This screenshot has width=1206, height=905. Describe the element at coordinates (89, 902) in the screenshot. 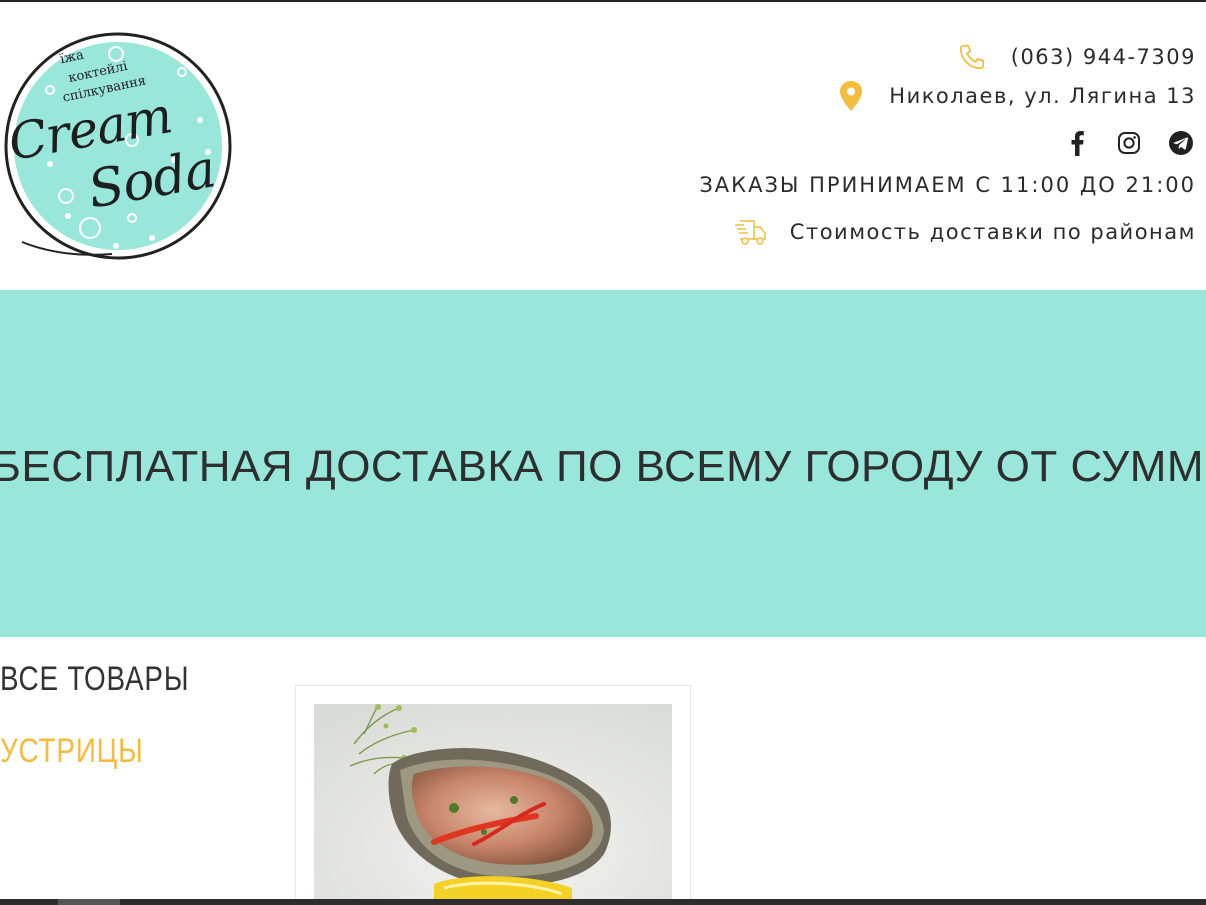

I see `bottom-bar-tab` at that location.